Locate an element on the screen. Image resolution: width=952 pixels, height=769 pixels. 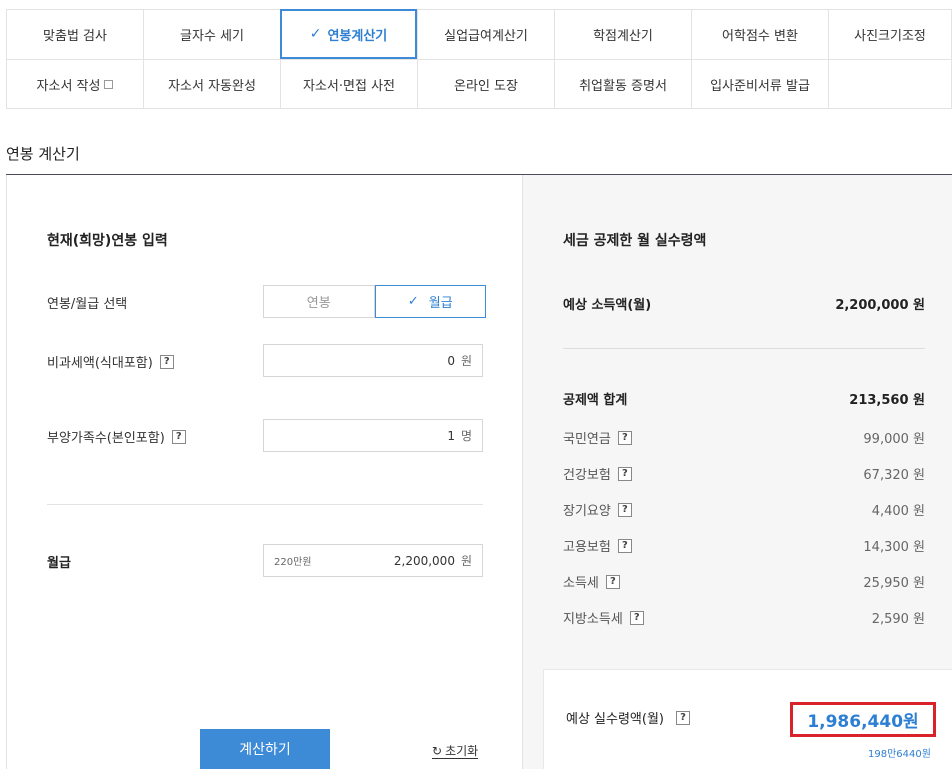
input-section-title: 현재(희망)연봉 입력 is located at coordinates (107, 241).